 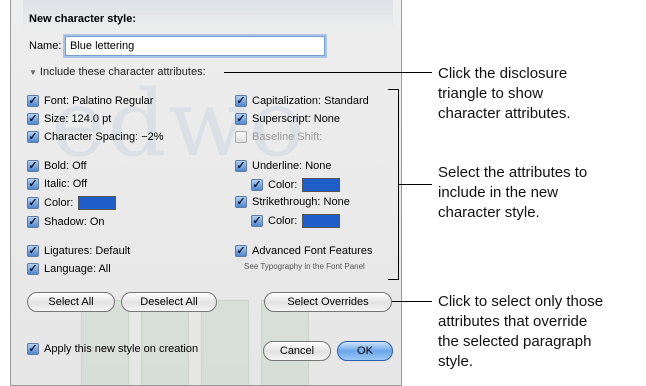 I want to click on underline-checkbox-label: Underline: None, so click(x=292, y=166).